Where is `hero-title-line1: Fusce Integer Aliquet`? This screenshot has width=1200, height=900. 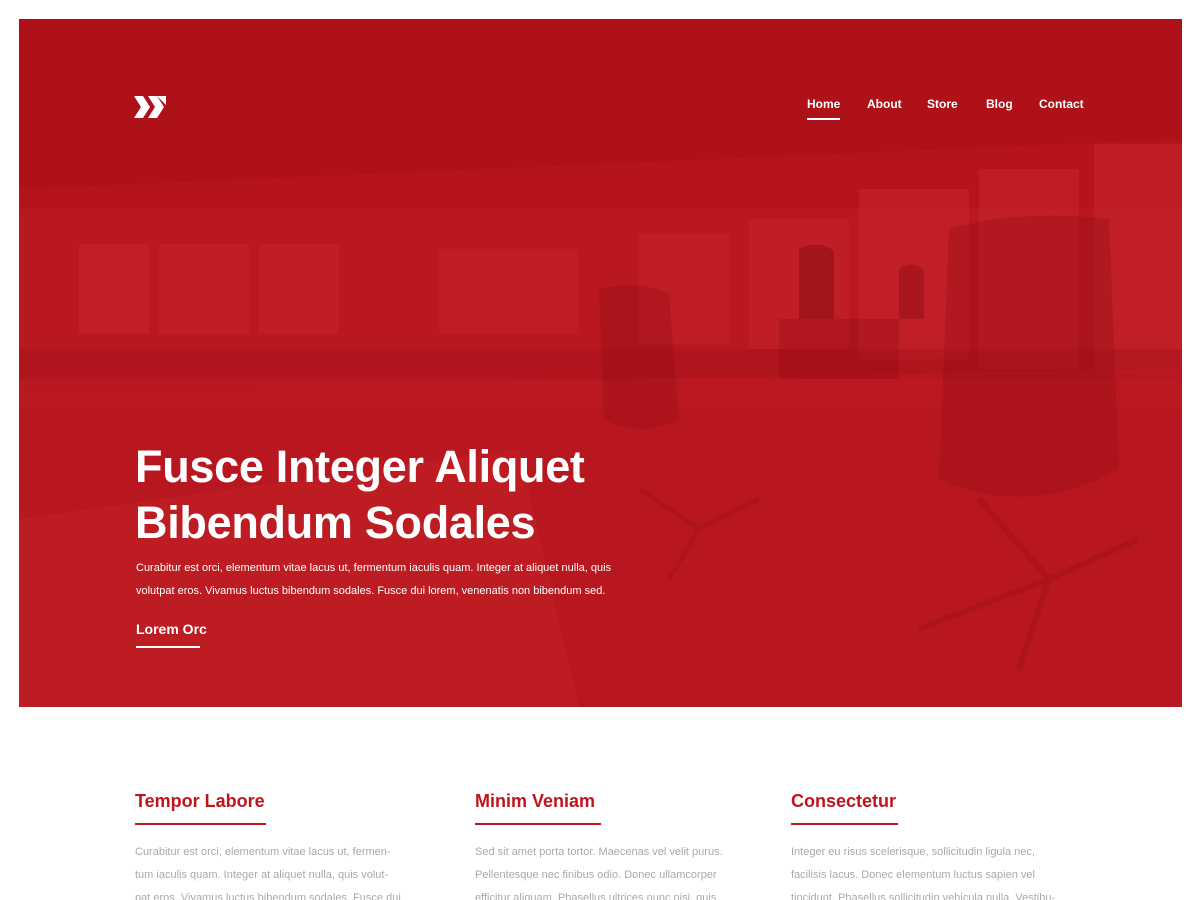 hero-title-line1: Fusce Integer Aliquet is located at coordinates (360, 466).